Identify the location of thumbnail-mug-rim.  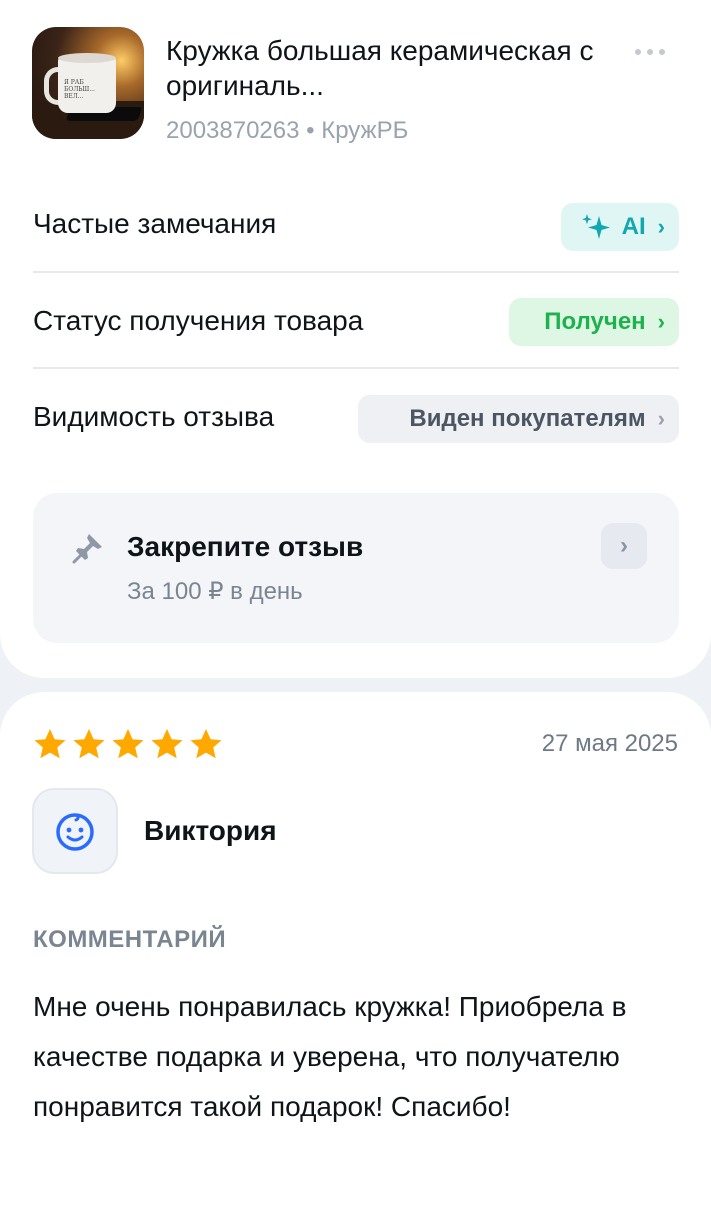
(87, 58).